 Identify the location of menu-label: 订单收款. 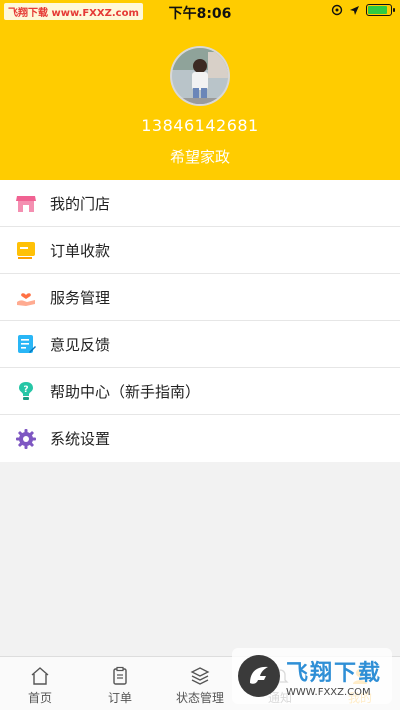
(80, 250).